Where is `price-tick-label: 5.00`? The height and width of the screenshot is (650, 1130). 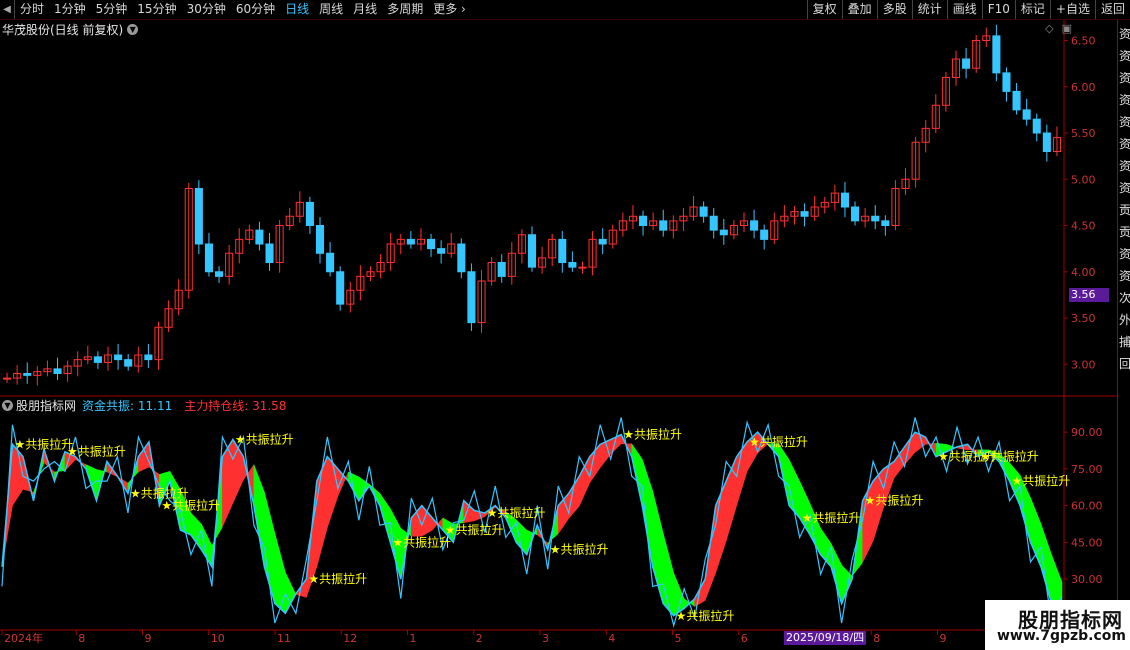
price-tick-label: 5.00 is located at coordinates (1083, 179).